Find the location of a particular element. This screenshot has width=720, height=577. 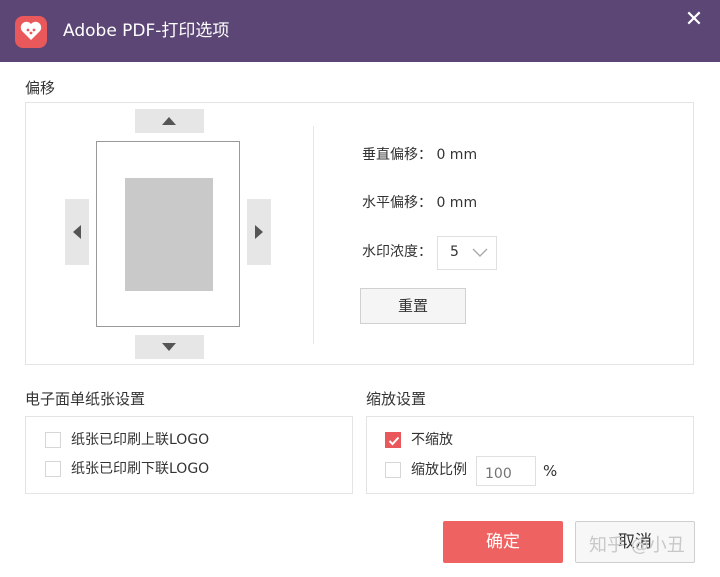

close-icon: ✕ is located at coordinates (694, 20).